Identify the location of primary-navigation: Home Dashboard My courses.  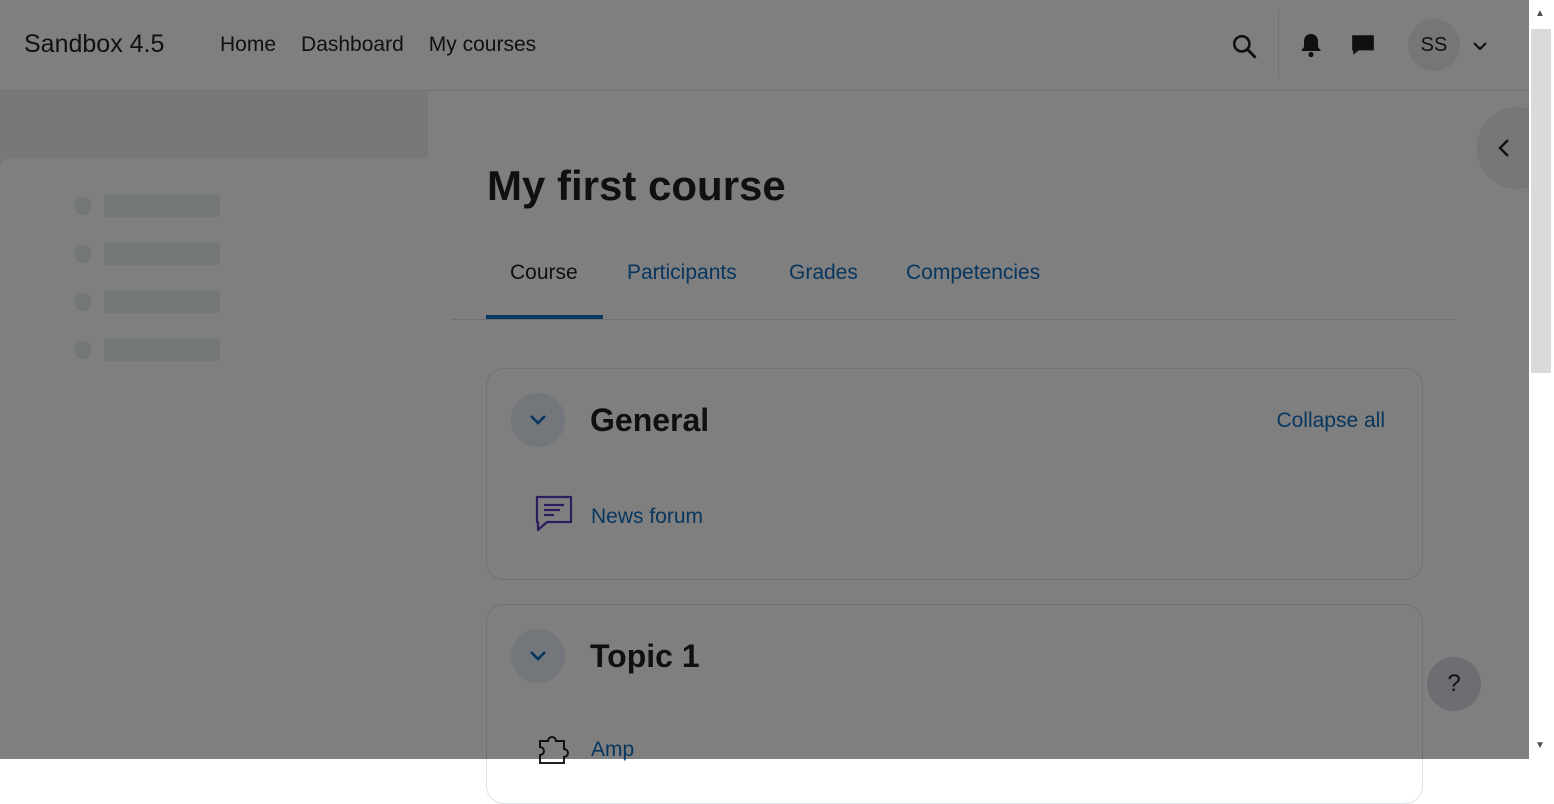
(378, 45).